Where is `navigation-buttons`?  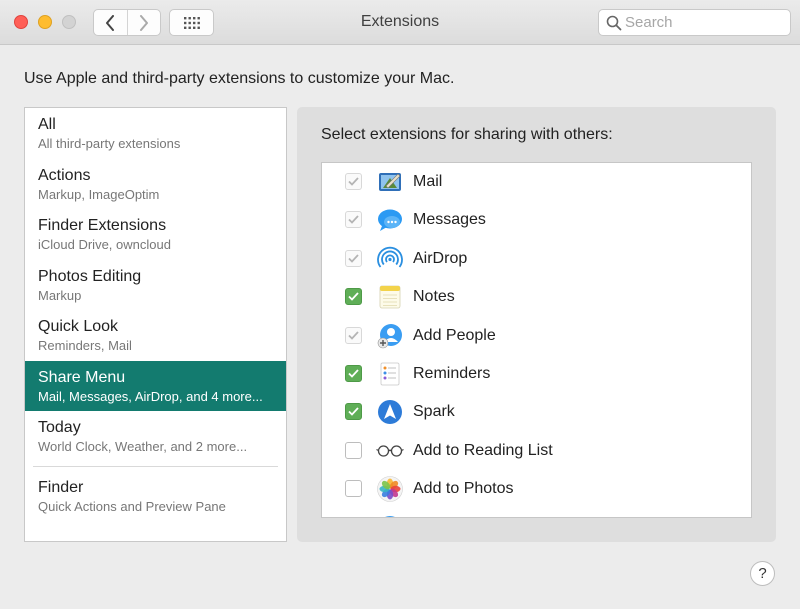
navigation-buttons is located at coordinates (127, 22).